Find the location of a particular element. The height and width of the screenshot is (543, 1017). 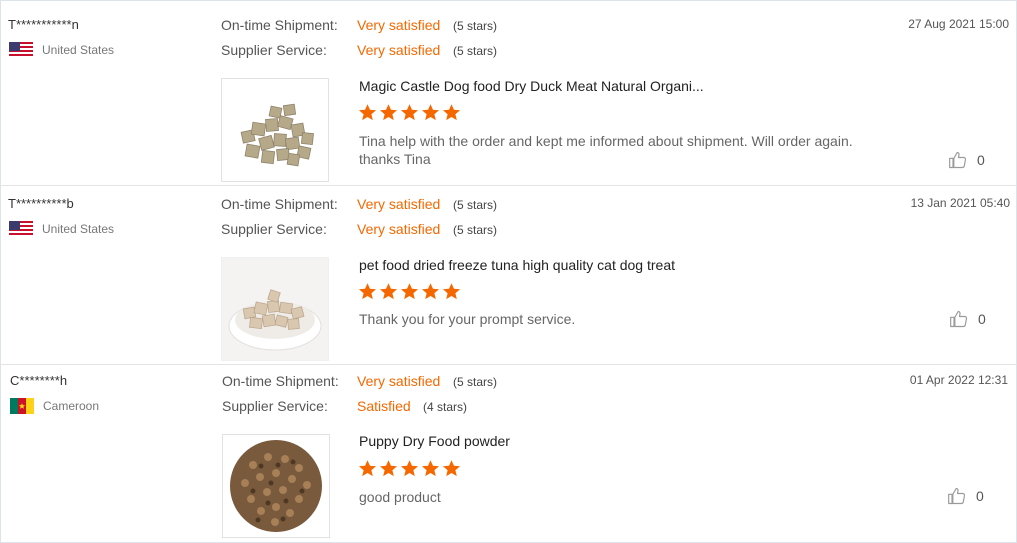

review-date: 13 Jan 2021 05:40 is located at coordinates (960, 203).